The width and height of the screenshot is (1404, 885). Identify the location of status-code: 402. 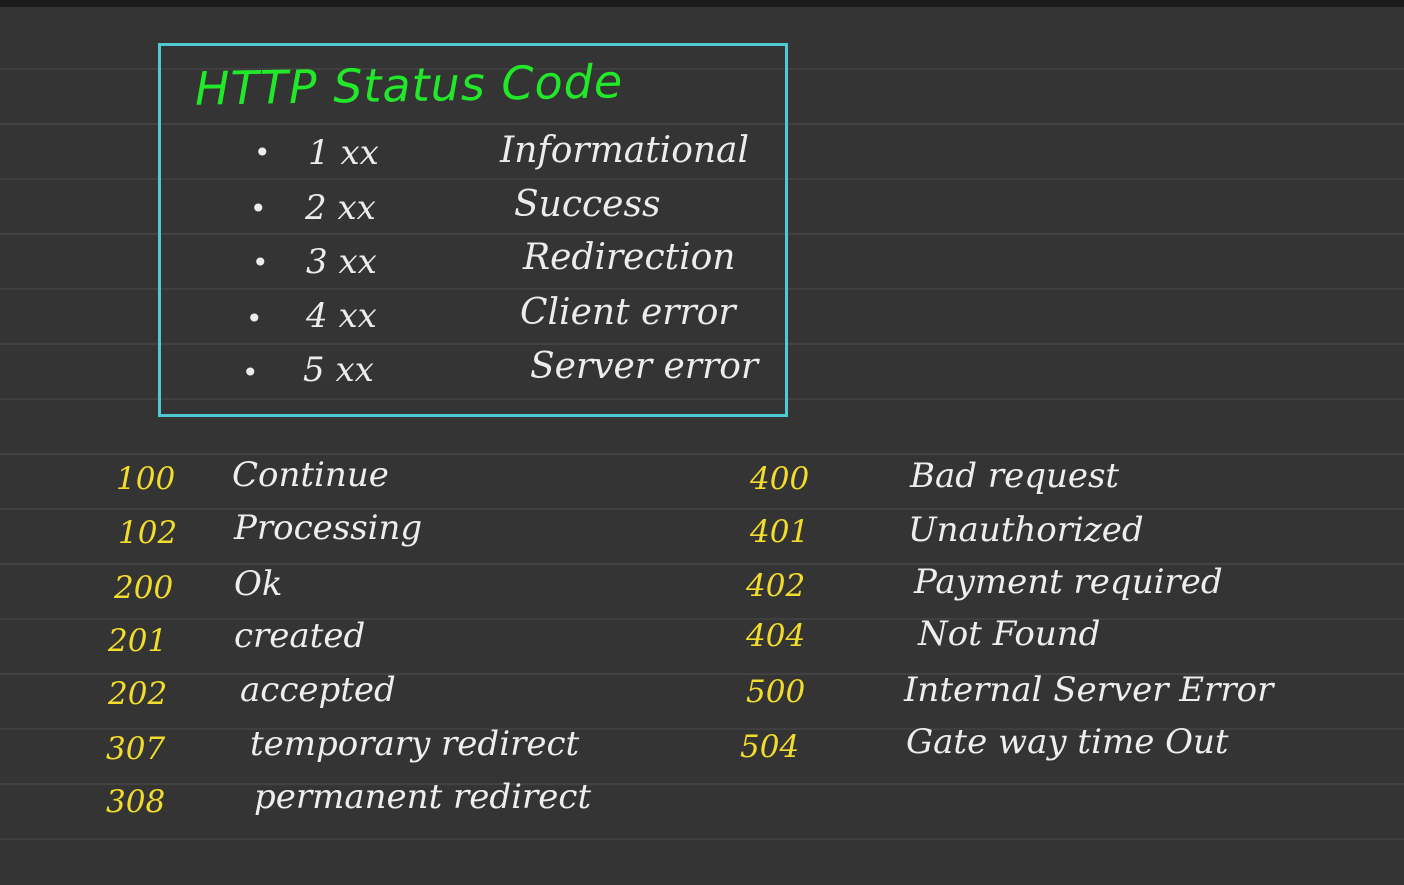
(776, 586).